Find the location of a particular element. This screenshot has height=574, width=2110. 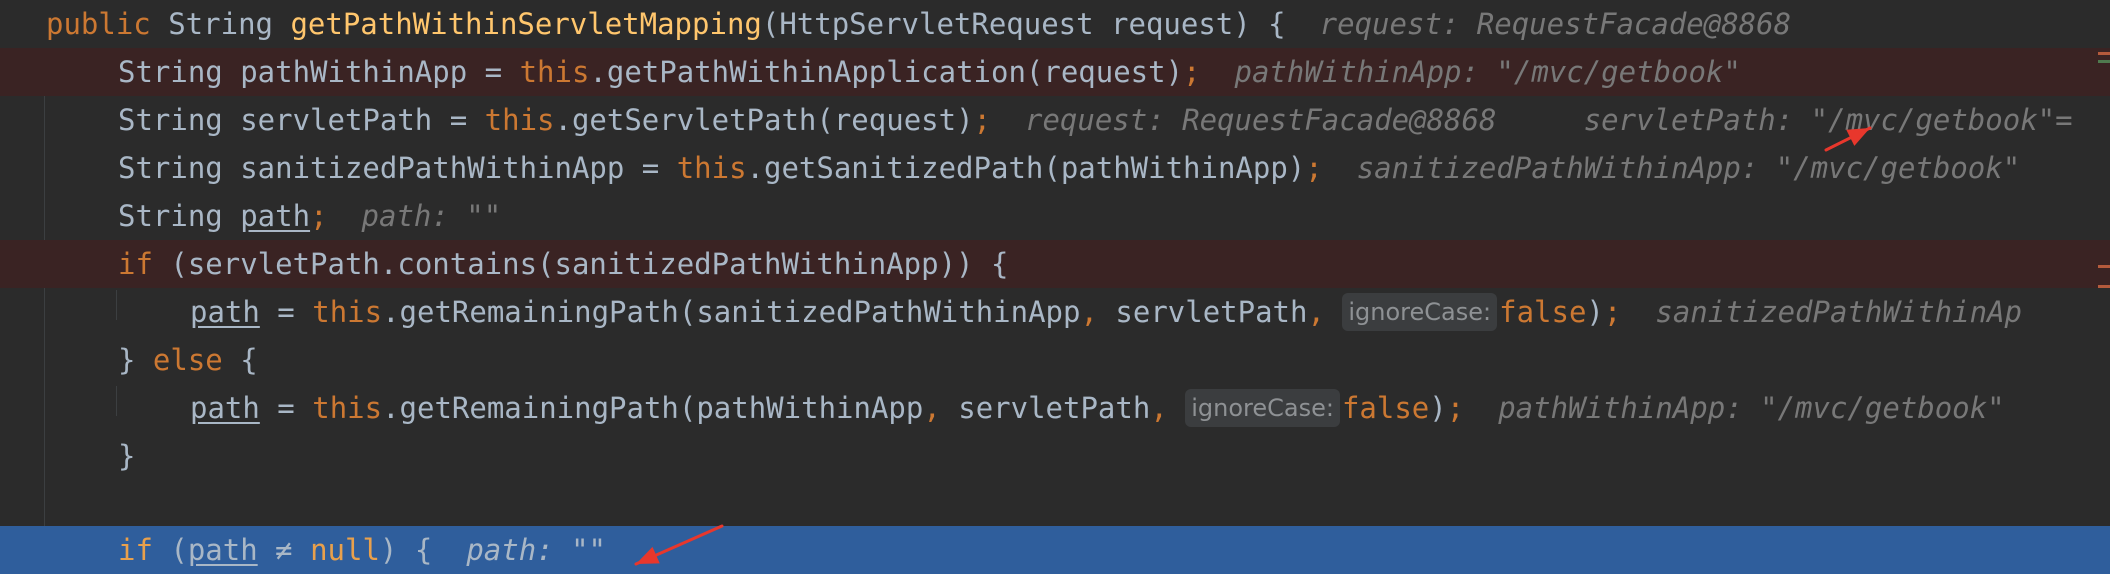

code-text: if (path ≠ null) { path: "" is located at coordinates (362, 550).